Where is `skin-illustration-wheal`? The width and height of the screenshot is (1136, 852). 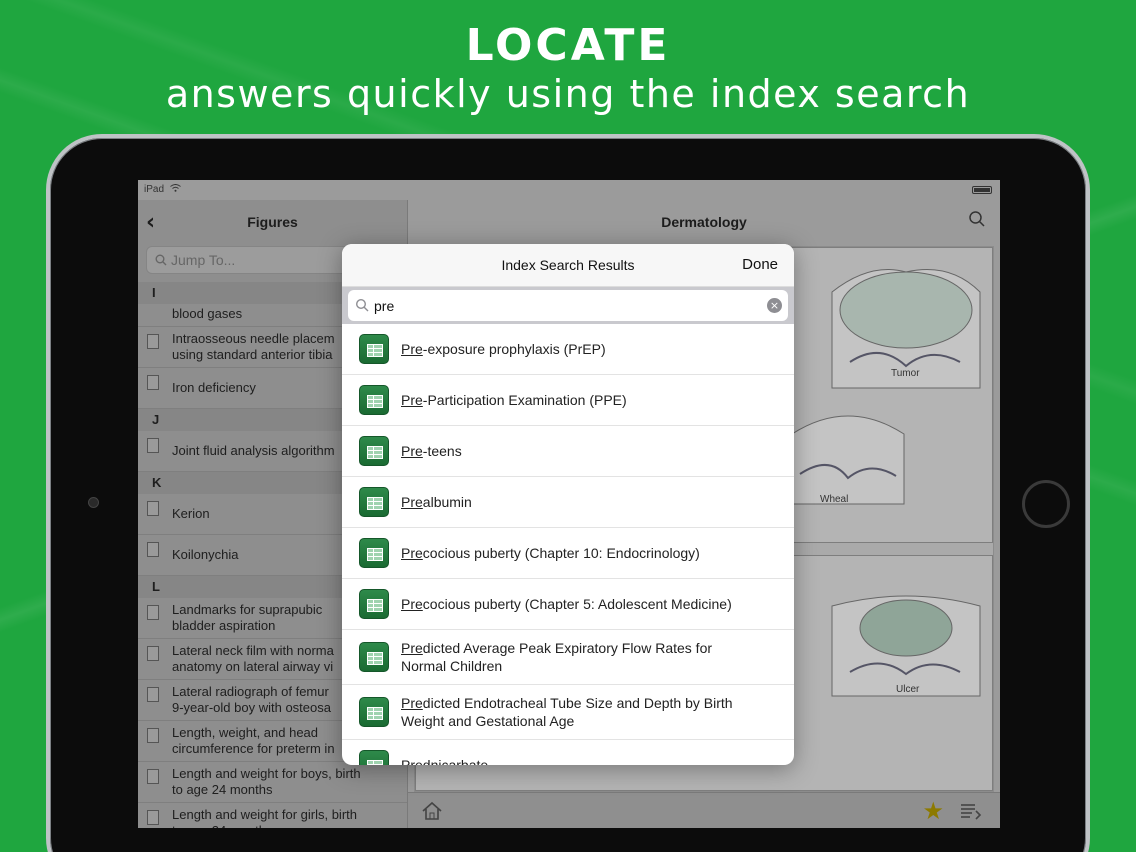 skin-illustration-wheal is located at coordinates (848, 460).